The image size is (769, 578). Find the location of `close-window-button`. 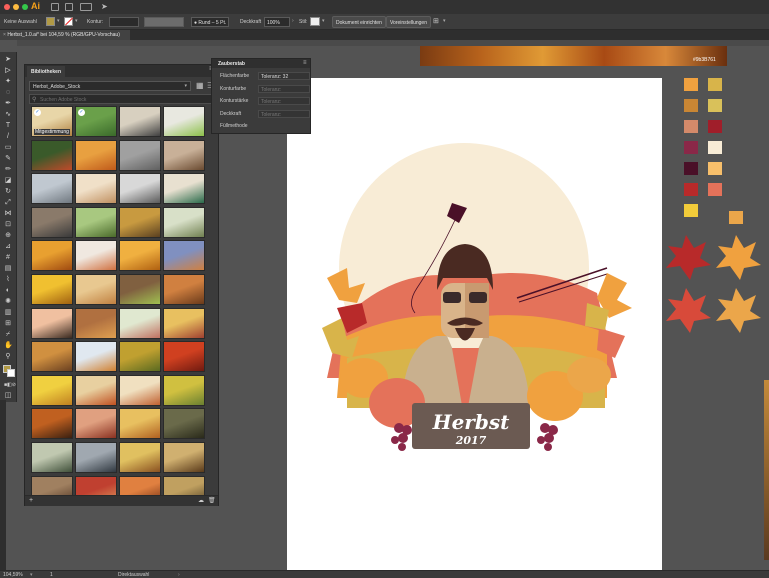

close-window-button is located at coordinates (7, 7).